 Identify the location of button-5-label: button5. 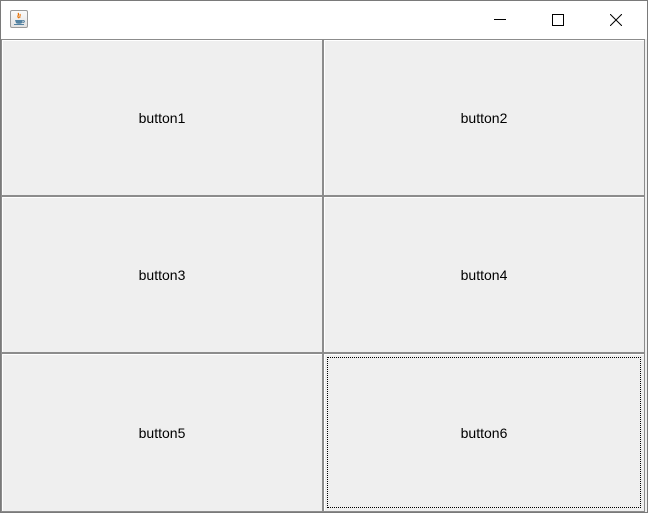
(162, 432).